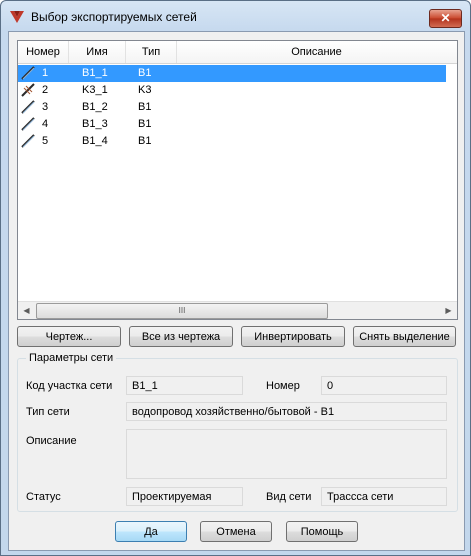 This screenshot has height=556, width=471. Describe the element at coordinates (95, 73) in the screenshot. I see `cell-name: B1_1` at that location.